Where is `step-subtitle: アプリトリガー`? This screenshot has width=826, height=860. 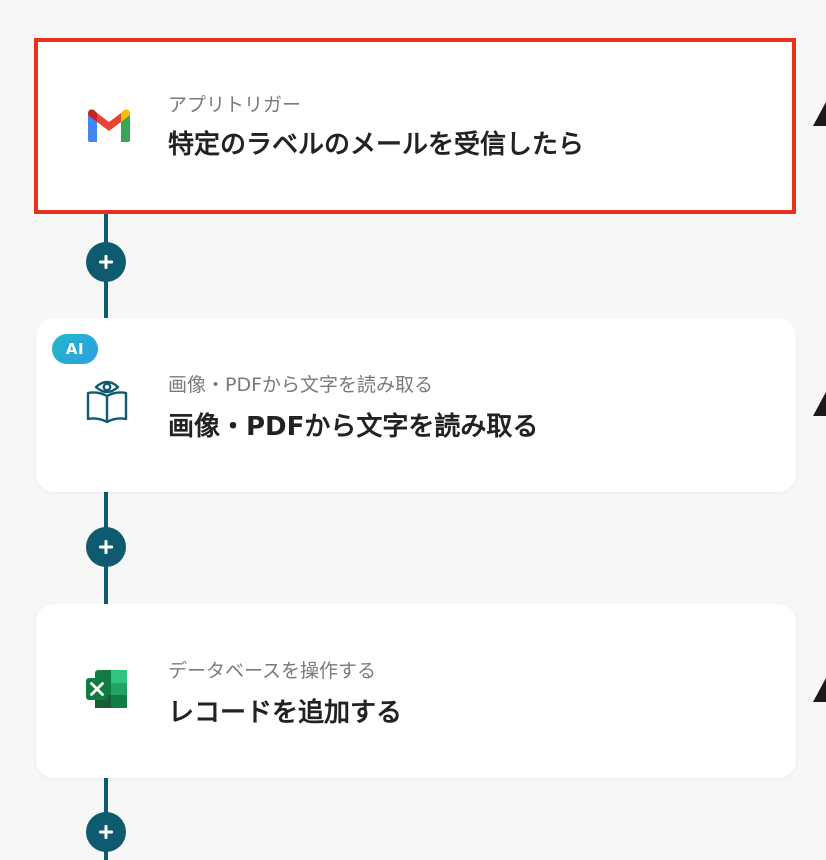
step-subtitle: アプリトリガー is located at coordinates (235, 105).